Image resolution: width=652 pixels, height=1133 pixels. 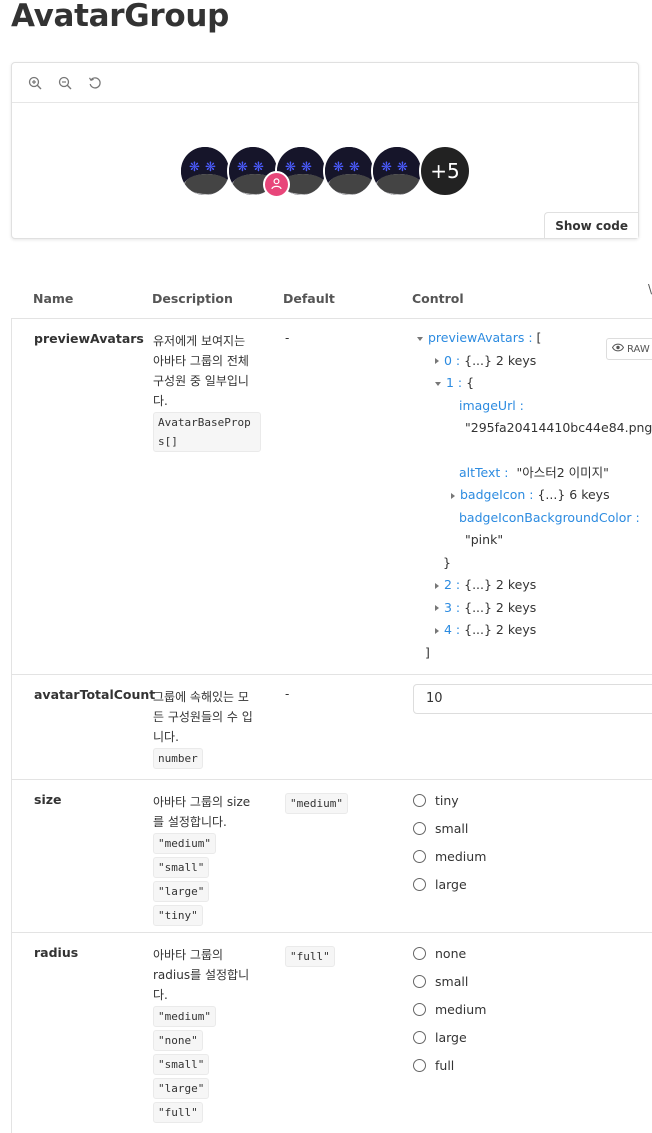 What do you see at coordinates (493, 494) in the screenshot?
I see `json-key: badgeIcon` at bounding box center [493, 494].